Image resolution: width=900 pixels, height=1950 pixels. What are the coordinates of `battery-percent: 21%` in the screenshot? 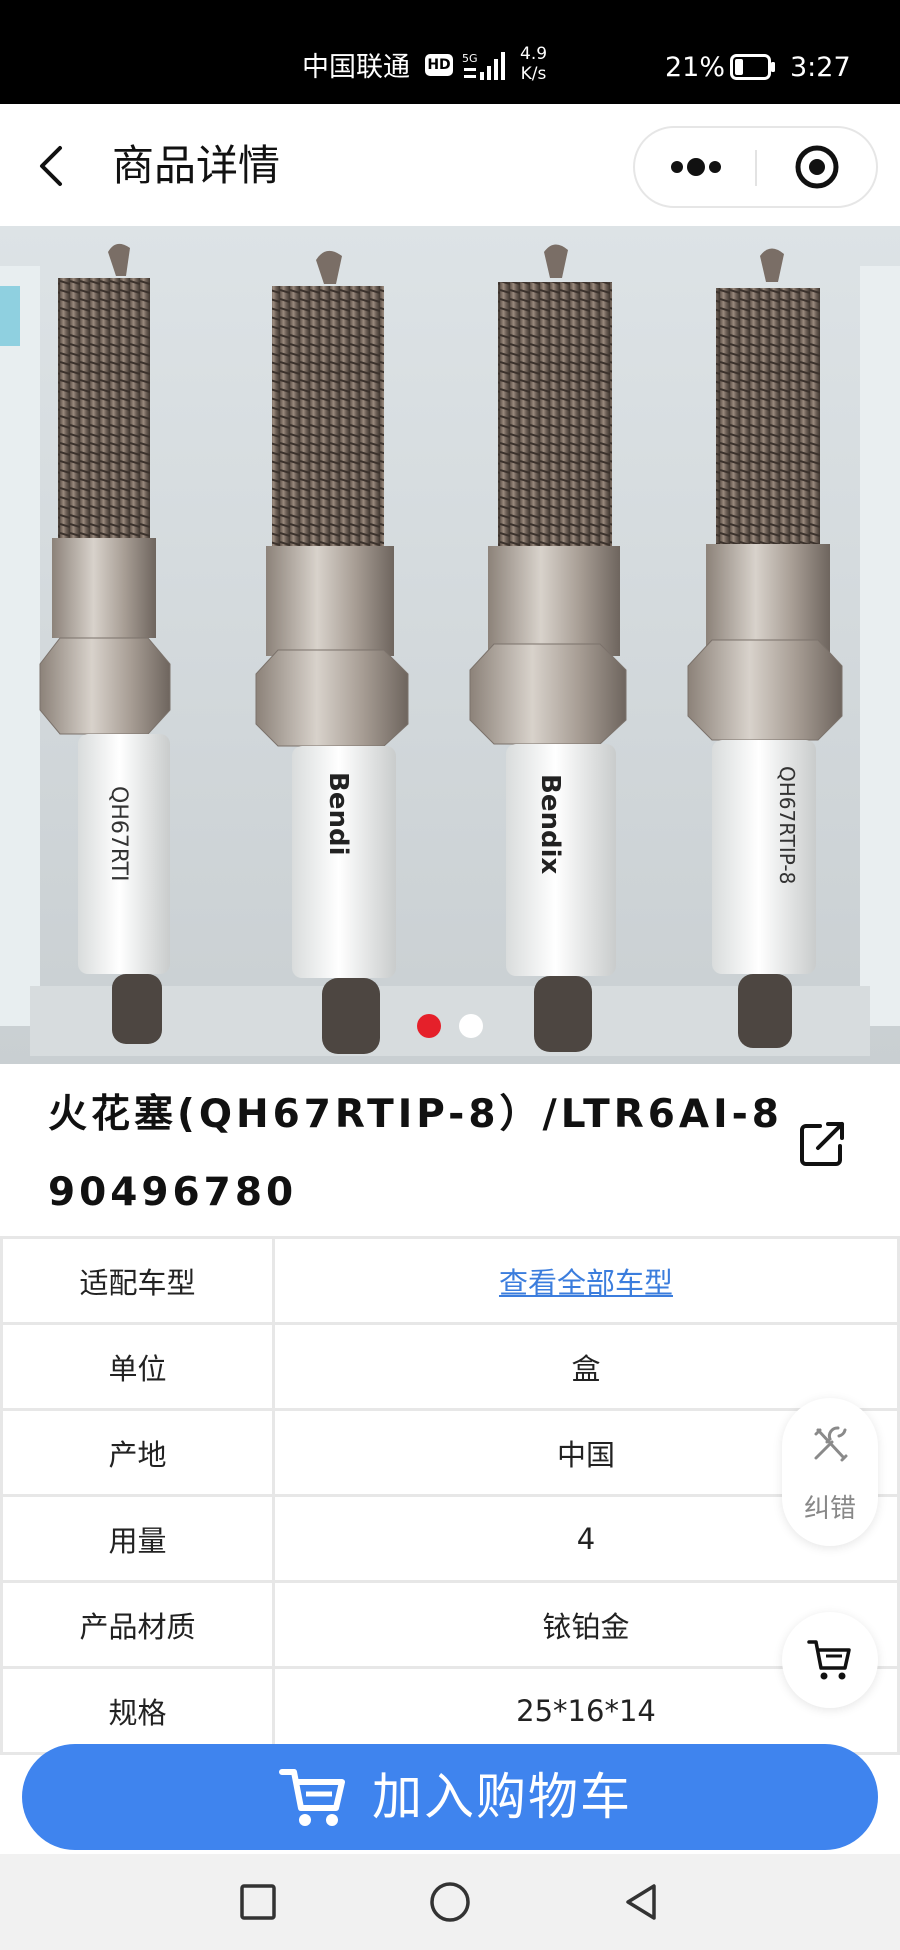 It's located at (695, 67).